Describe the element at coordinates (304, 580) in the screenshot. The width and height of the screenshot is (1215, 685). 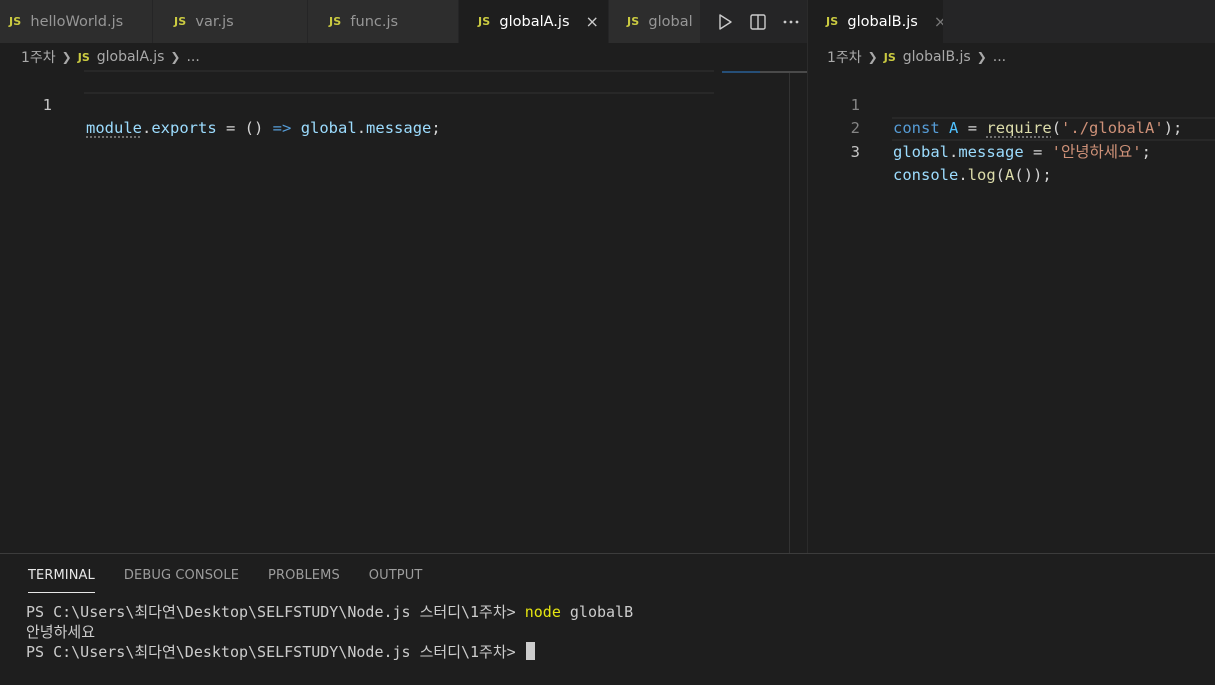
I see `tab-problems: PROBLEMS` at that location.